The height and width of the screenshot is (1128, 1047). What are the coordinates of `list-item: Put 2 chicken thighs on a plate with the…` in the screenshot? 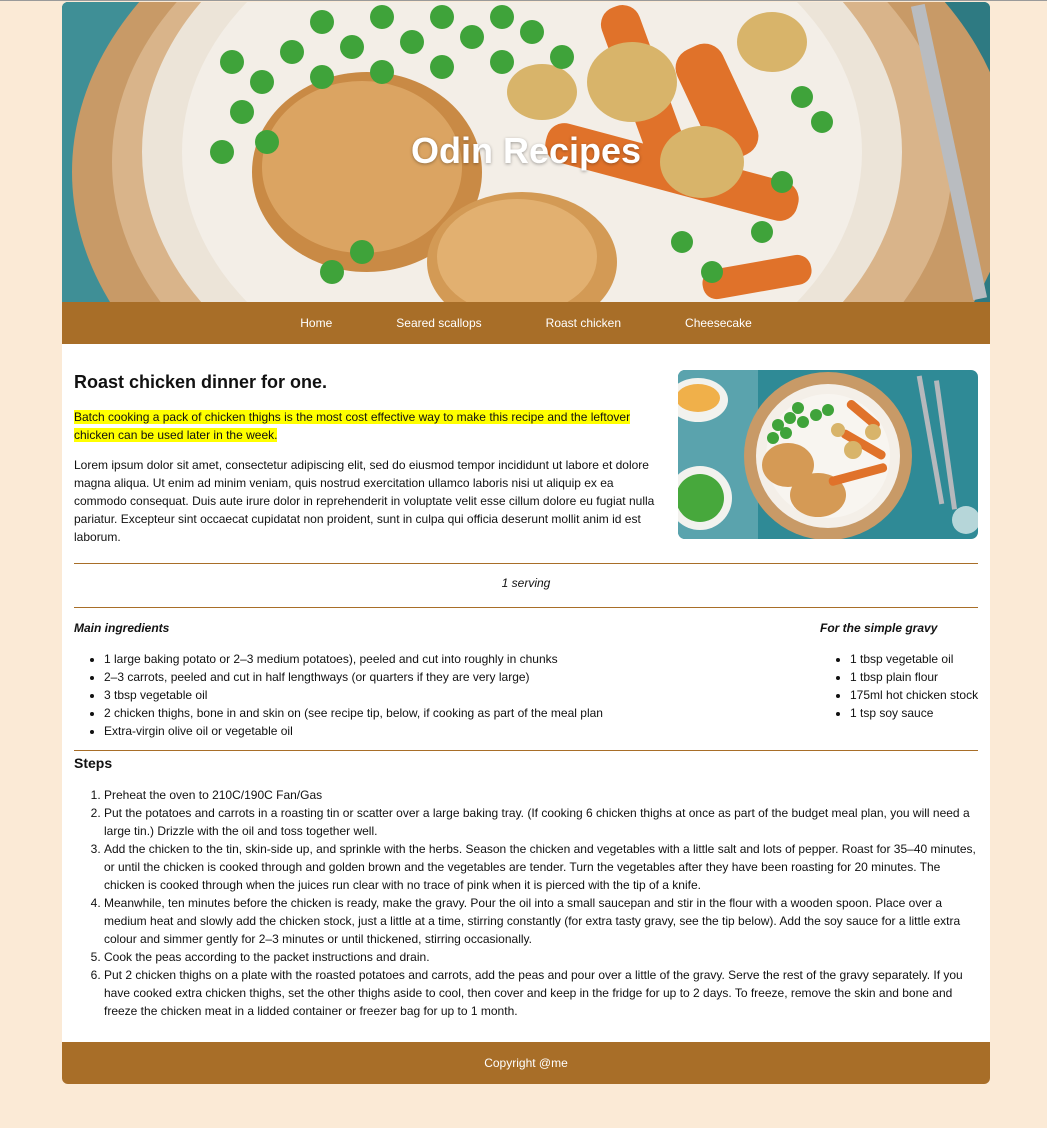 It's located at (541, 993).